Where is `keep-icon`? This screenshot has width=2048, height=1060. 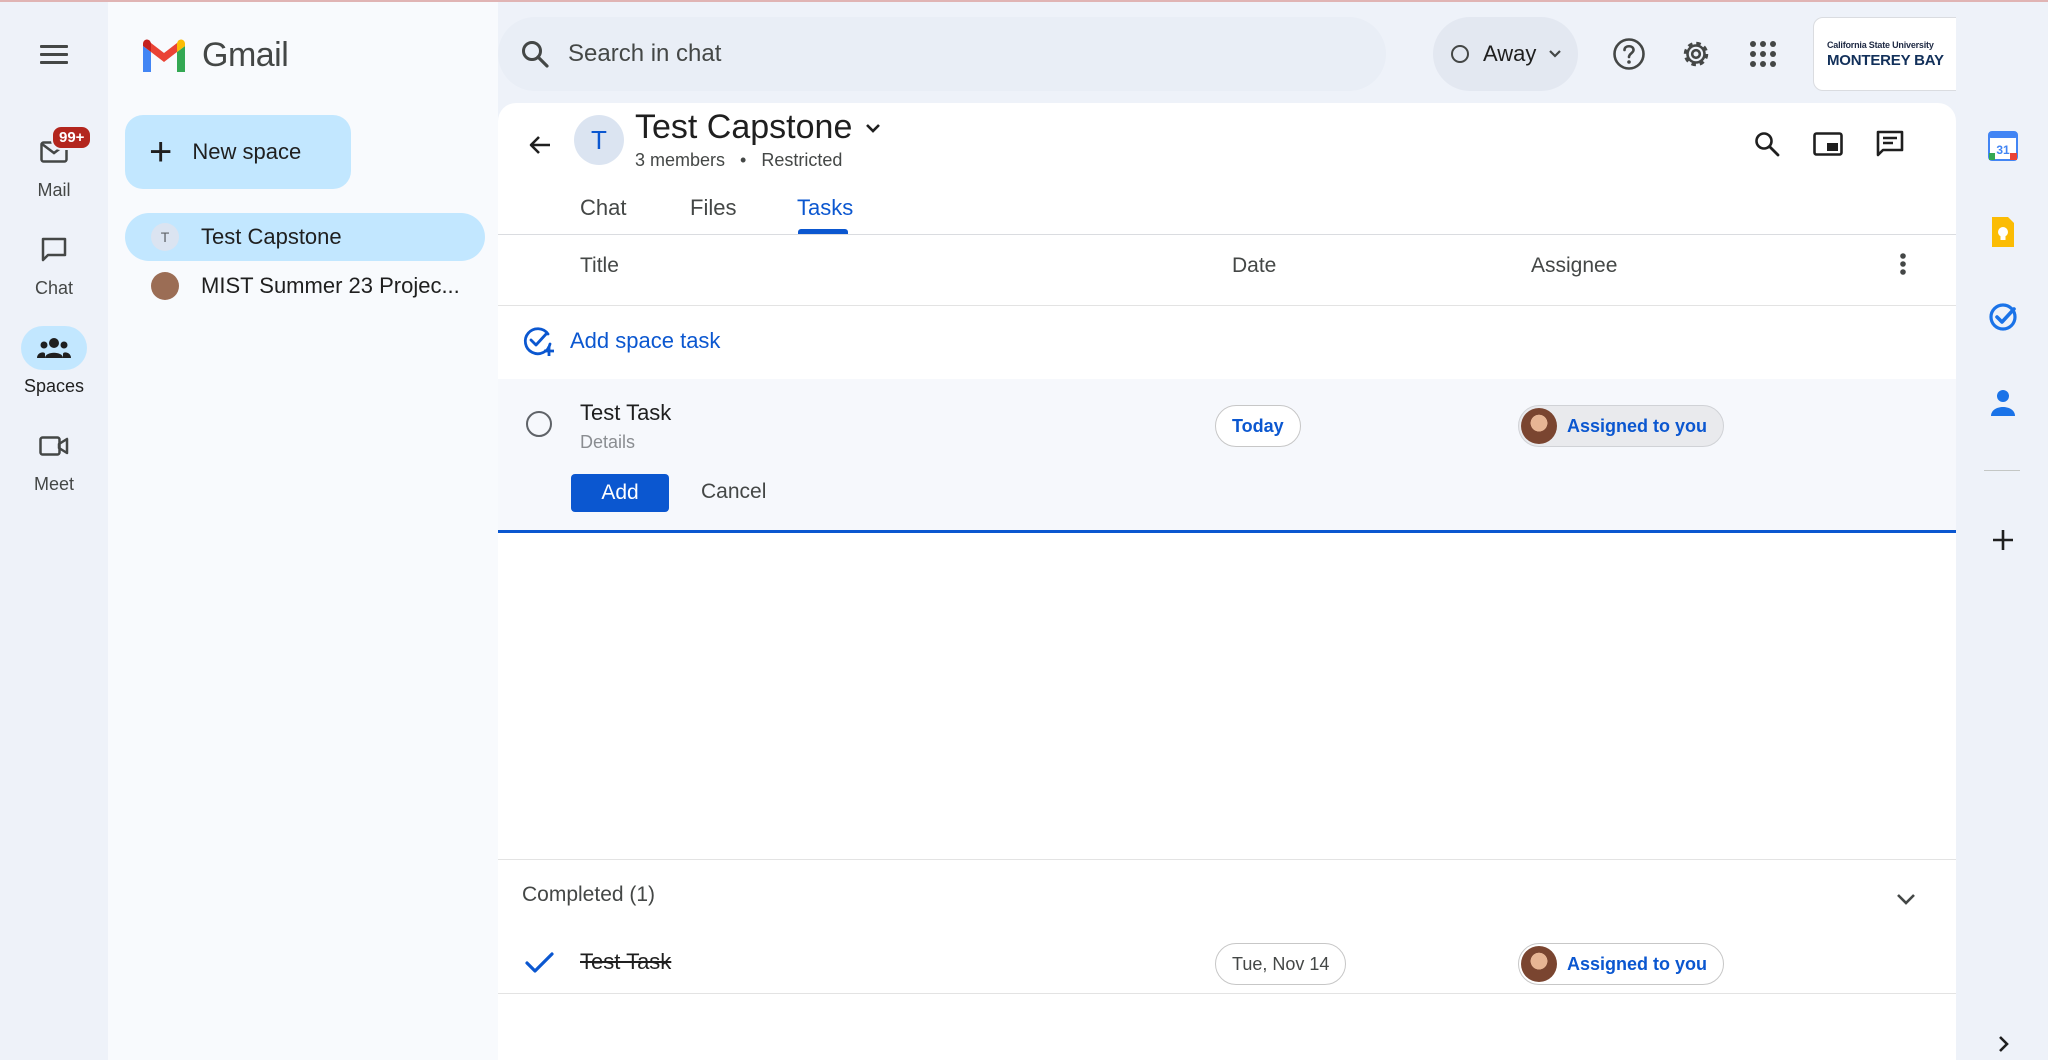 keep-icon is located at coordinates (2003, 232).